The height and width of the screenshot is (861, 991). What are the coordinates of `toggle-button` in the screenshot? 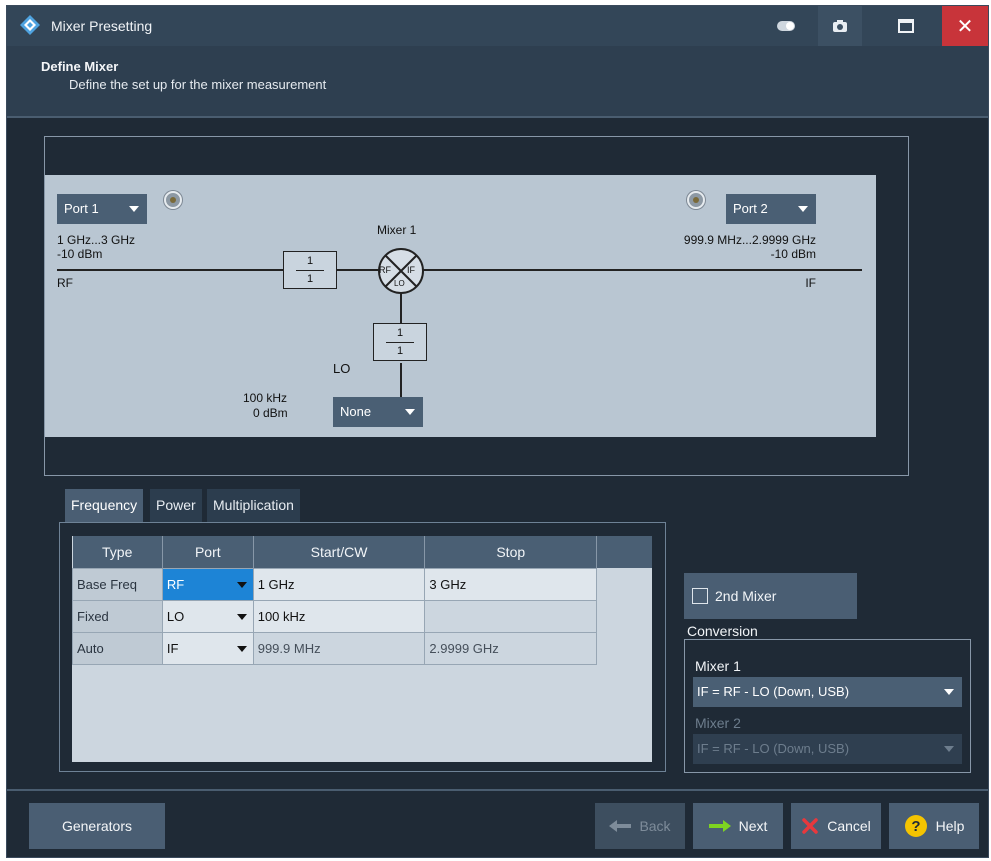 It's located at (786, 26).